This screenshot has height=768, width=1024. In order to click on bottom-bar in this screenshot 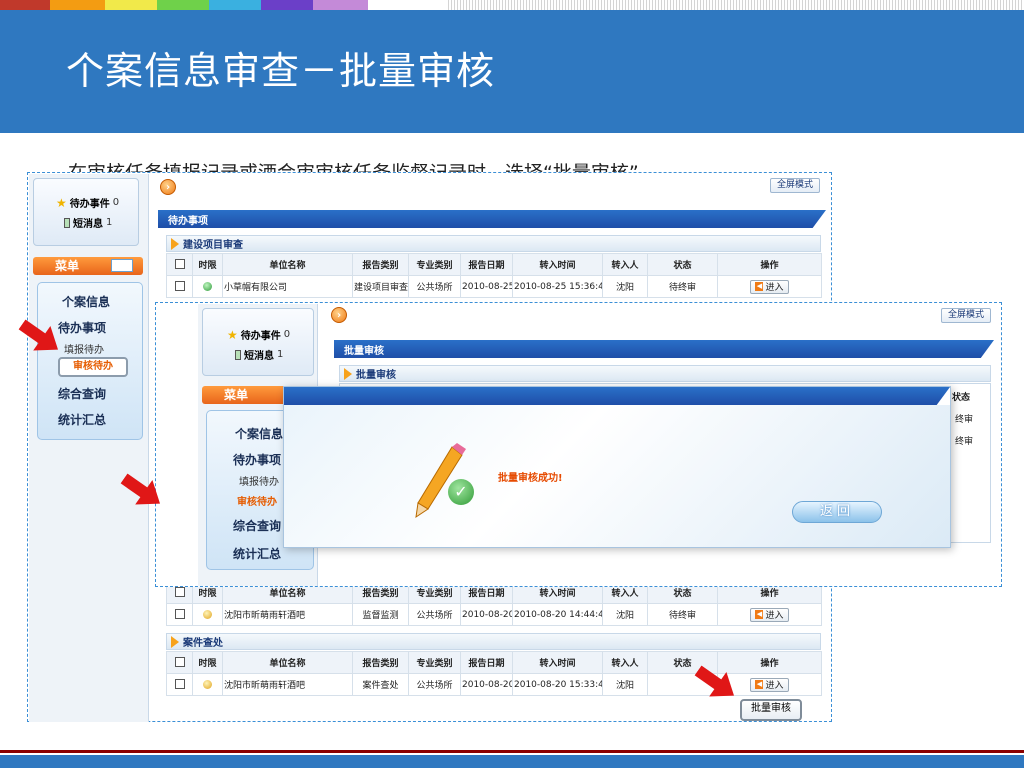, I will do `click(512, 759)`.